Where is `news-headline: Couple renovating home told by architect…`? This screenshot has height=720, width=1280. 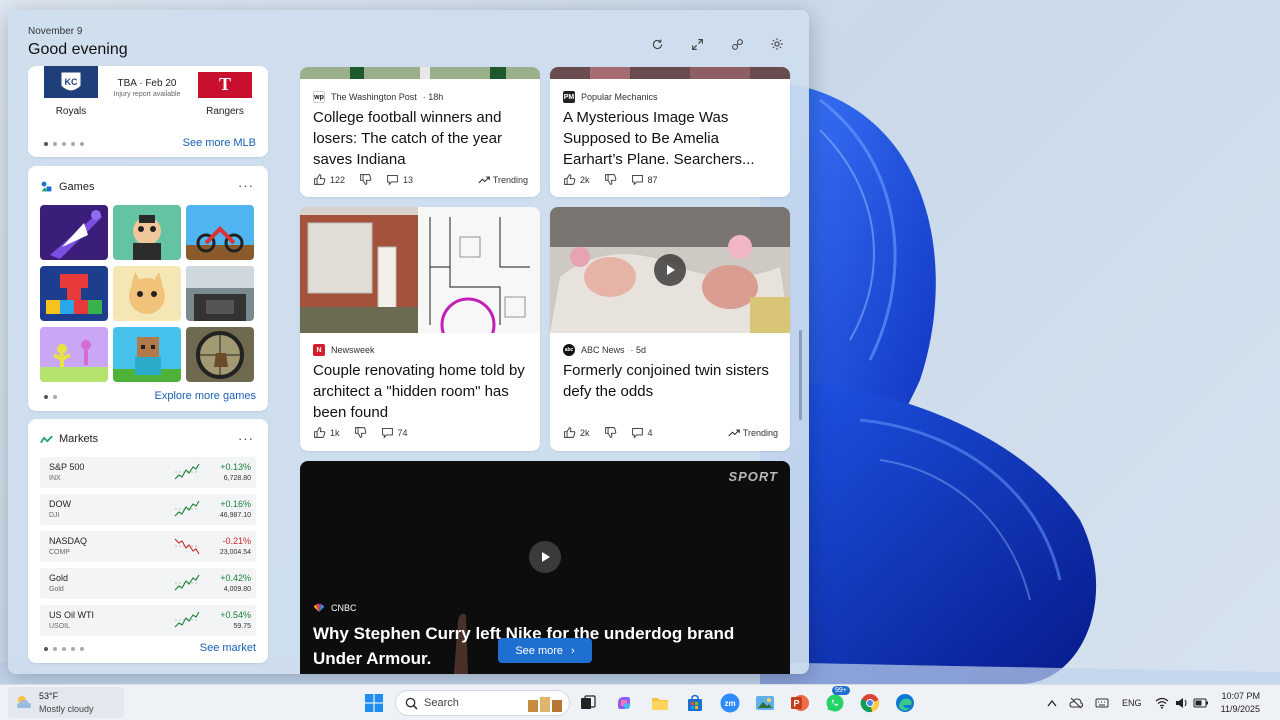
news-headline: Couple renovating home told by architect… is located at coordinates (421, 391).